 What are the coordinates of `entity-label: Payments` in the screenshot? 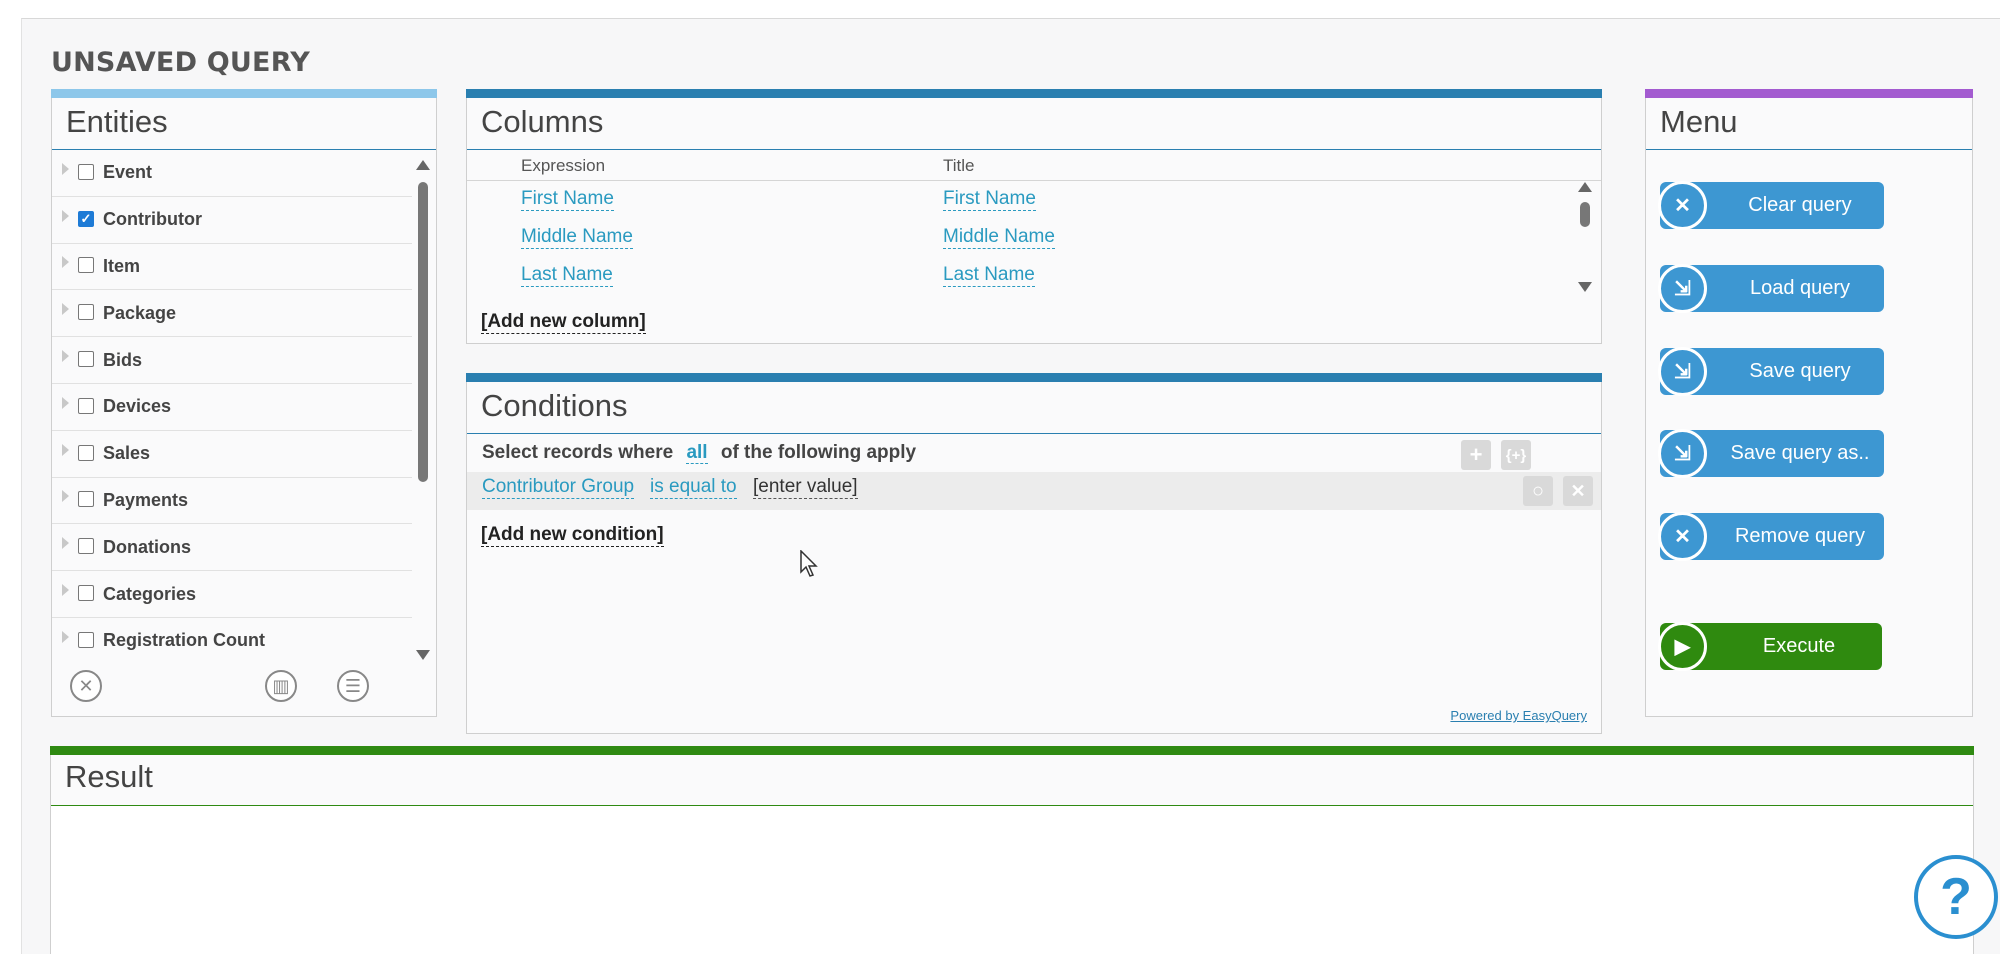 It's located at (146, 499).